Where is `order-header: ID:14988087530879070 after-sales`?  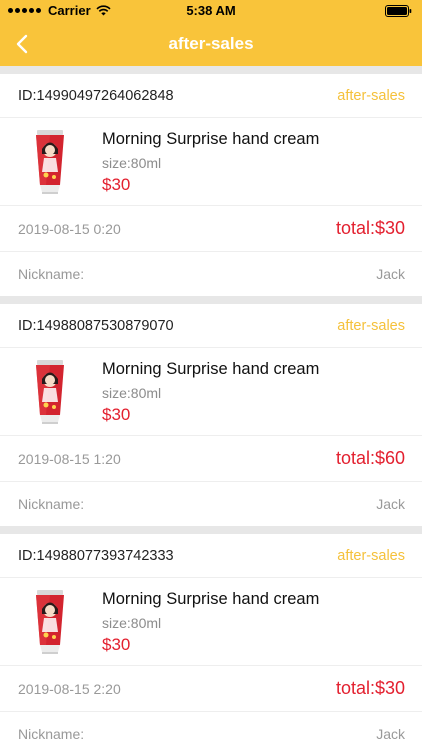 order-header: ID:14988087530879070 after-sales is located at coordinates (211, 326).